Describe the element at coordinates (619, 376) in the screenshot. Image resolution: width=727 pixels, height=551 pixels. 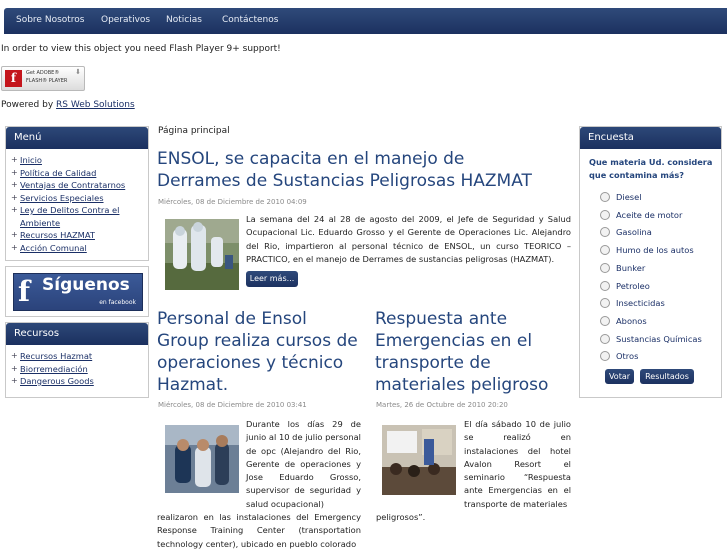
I see `vote-button: Votar` at that location.